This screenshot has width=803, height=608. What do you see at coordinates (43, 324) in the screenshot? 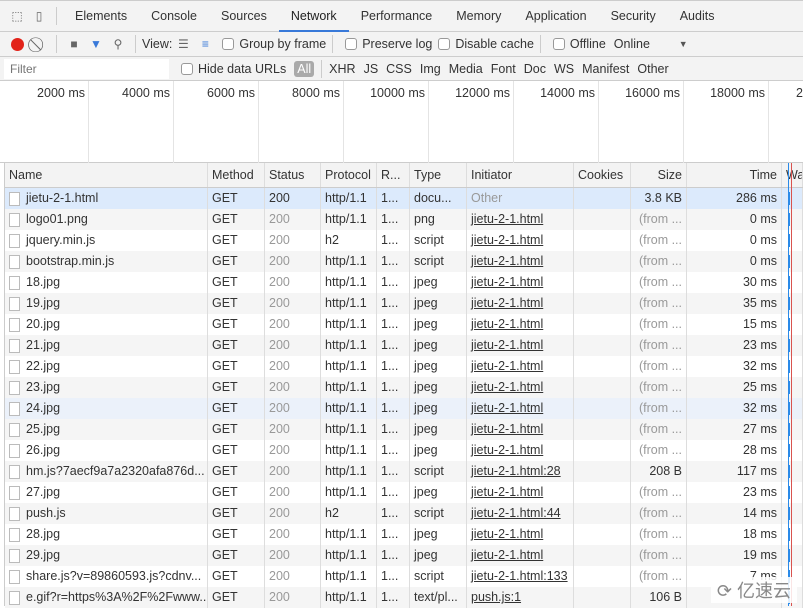
I see `request-name: 20.jpg` at bounding box center [43, 324].